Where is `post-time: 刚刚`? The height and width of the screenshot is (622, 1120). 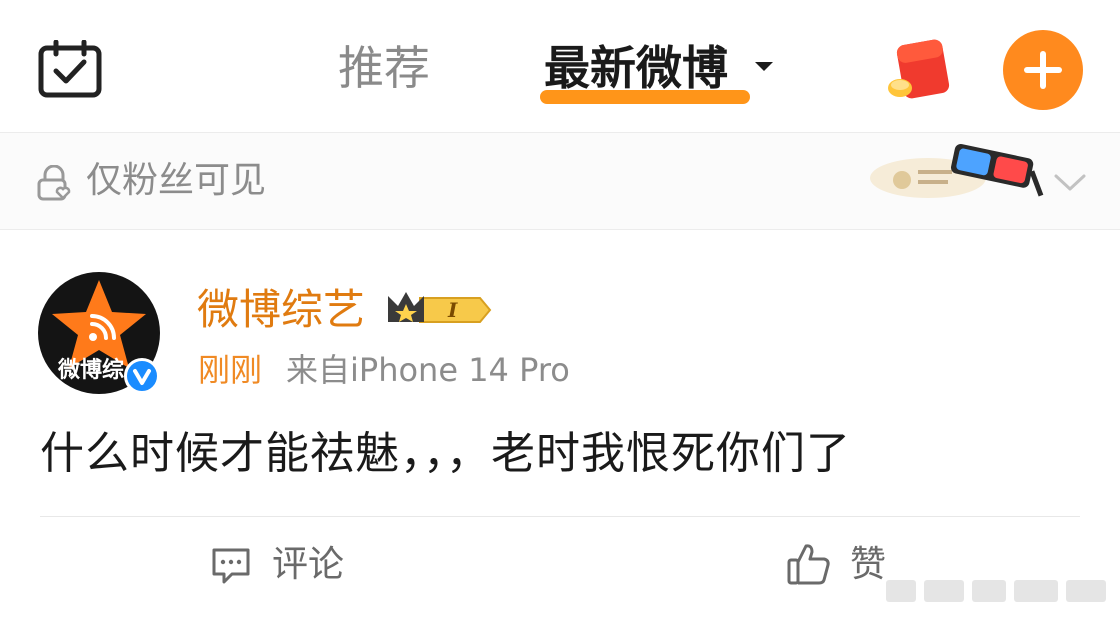 post-time: 刚刚 is located at coordinates (230, 370).